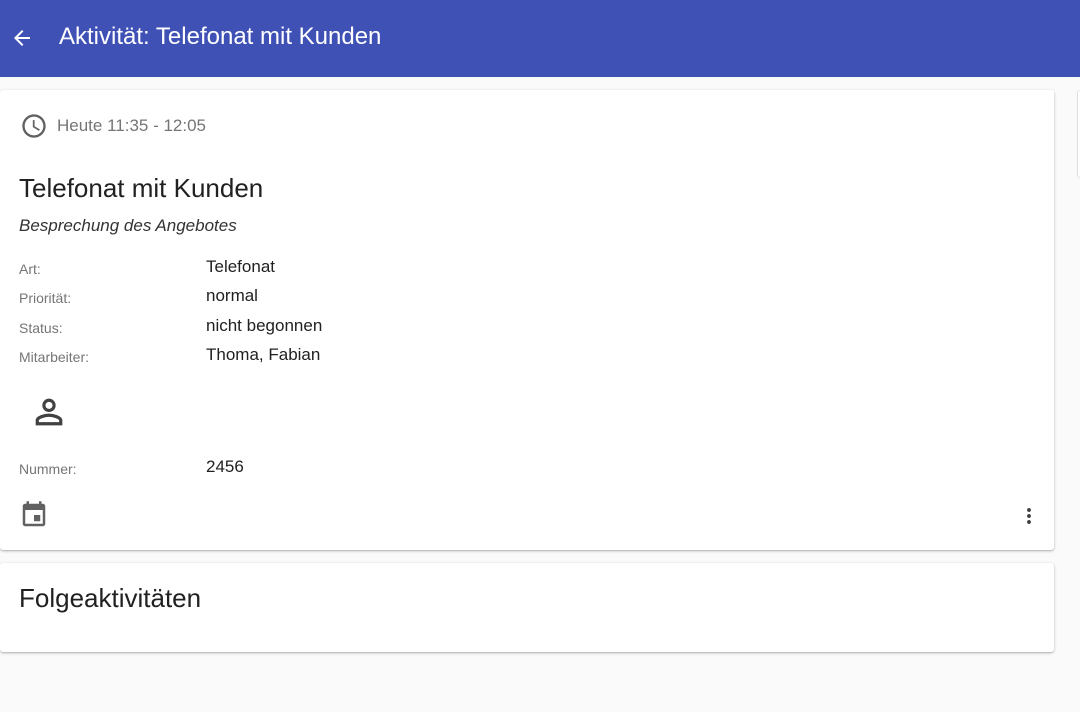 The height and width of the screenshot is (712, 1080). Describe the element at coordinates (240, 266) in the screenshot. I see `field-value-art: Telefonat` at that location.